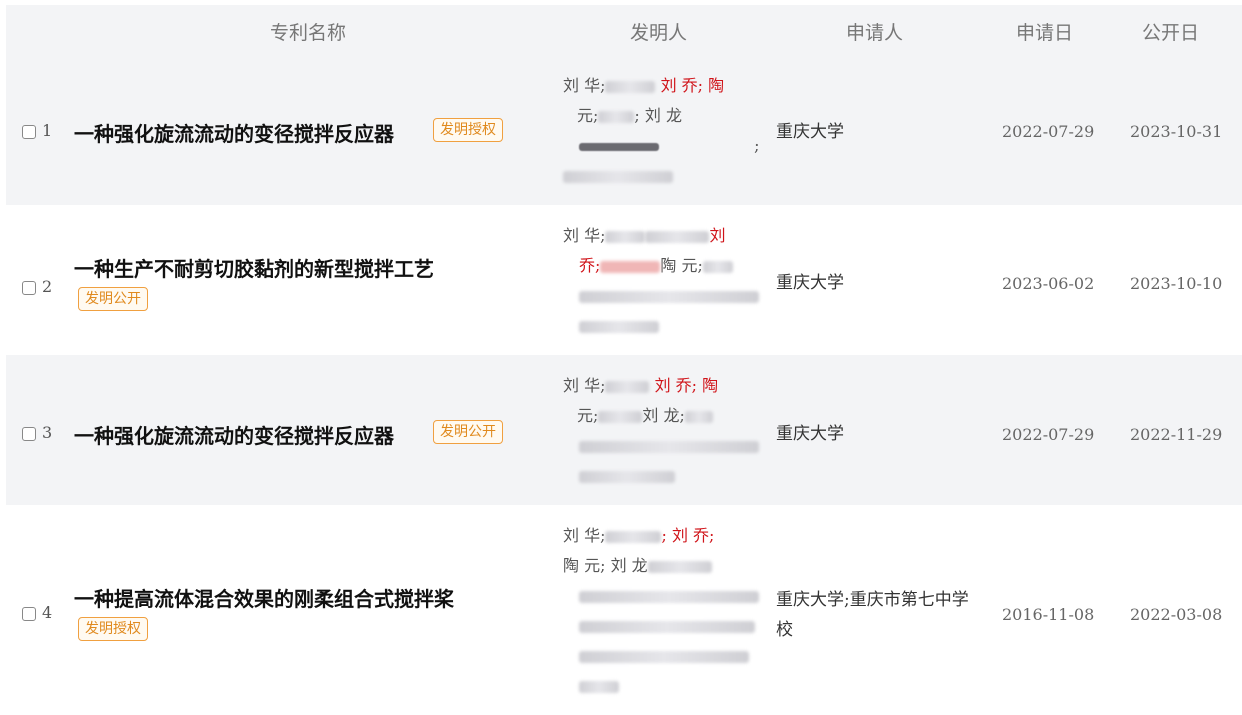 This screenshot has height=715, width=1242. I want to click on header-apply-date: 申请日, so click(1044, 31).